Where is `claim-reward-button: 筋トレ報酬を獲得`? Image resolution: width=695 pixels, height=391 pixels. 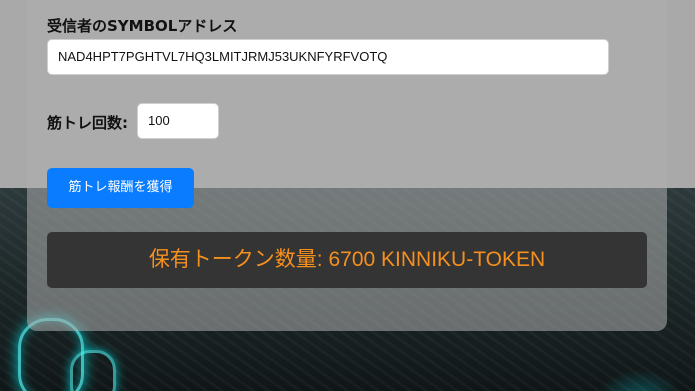 claim-reward-button: 筋トレ報酬を獲得 is located at coordinates (120, 188).